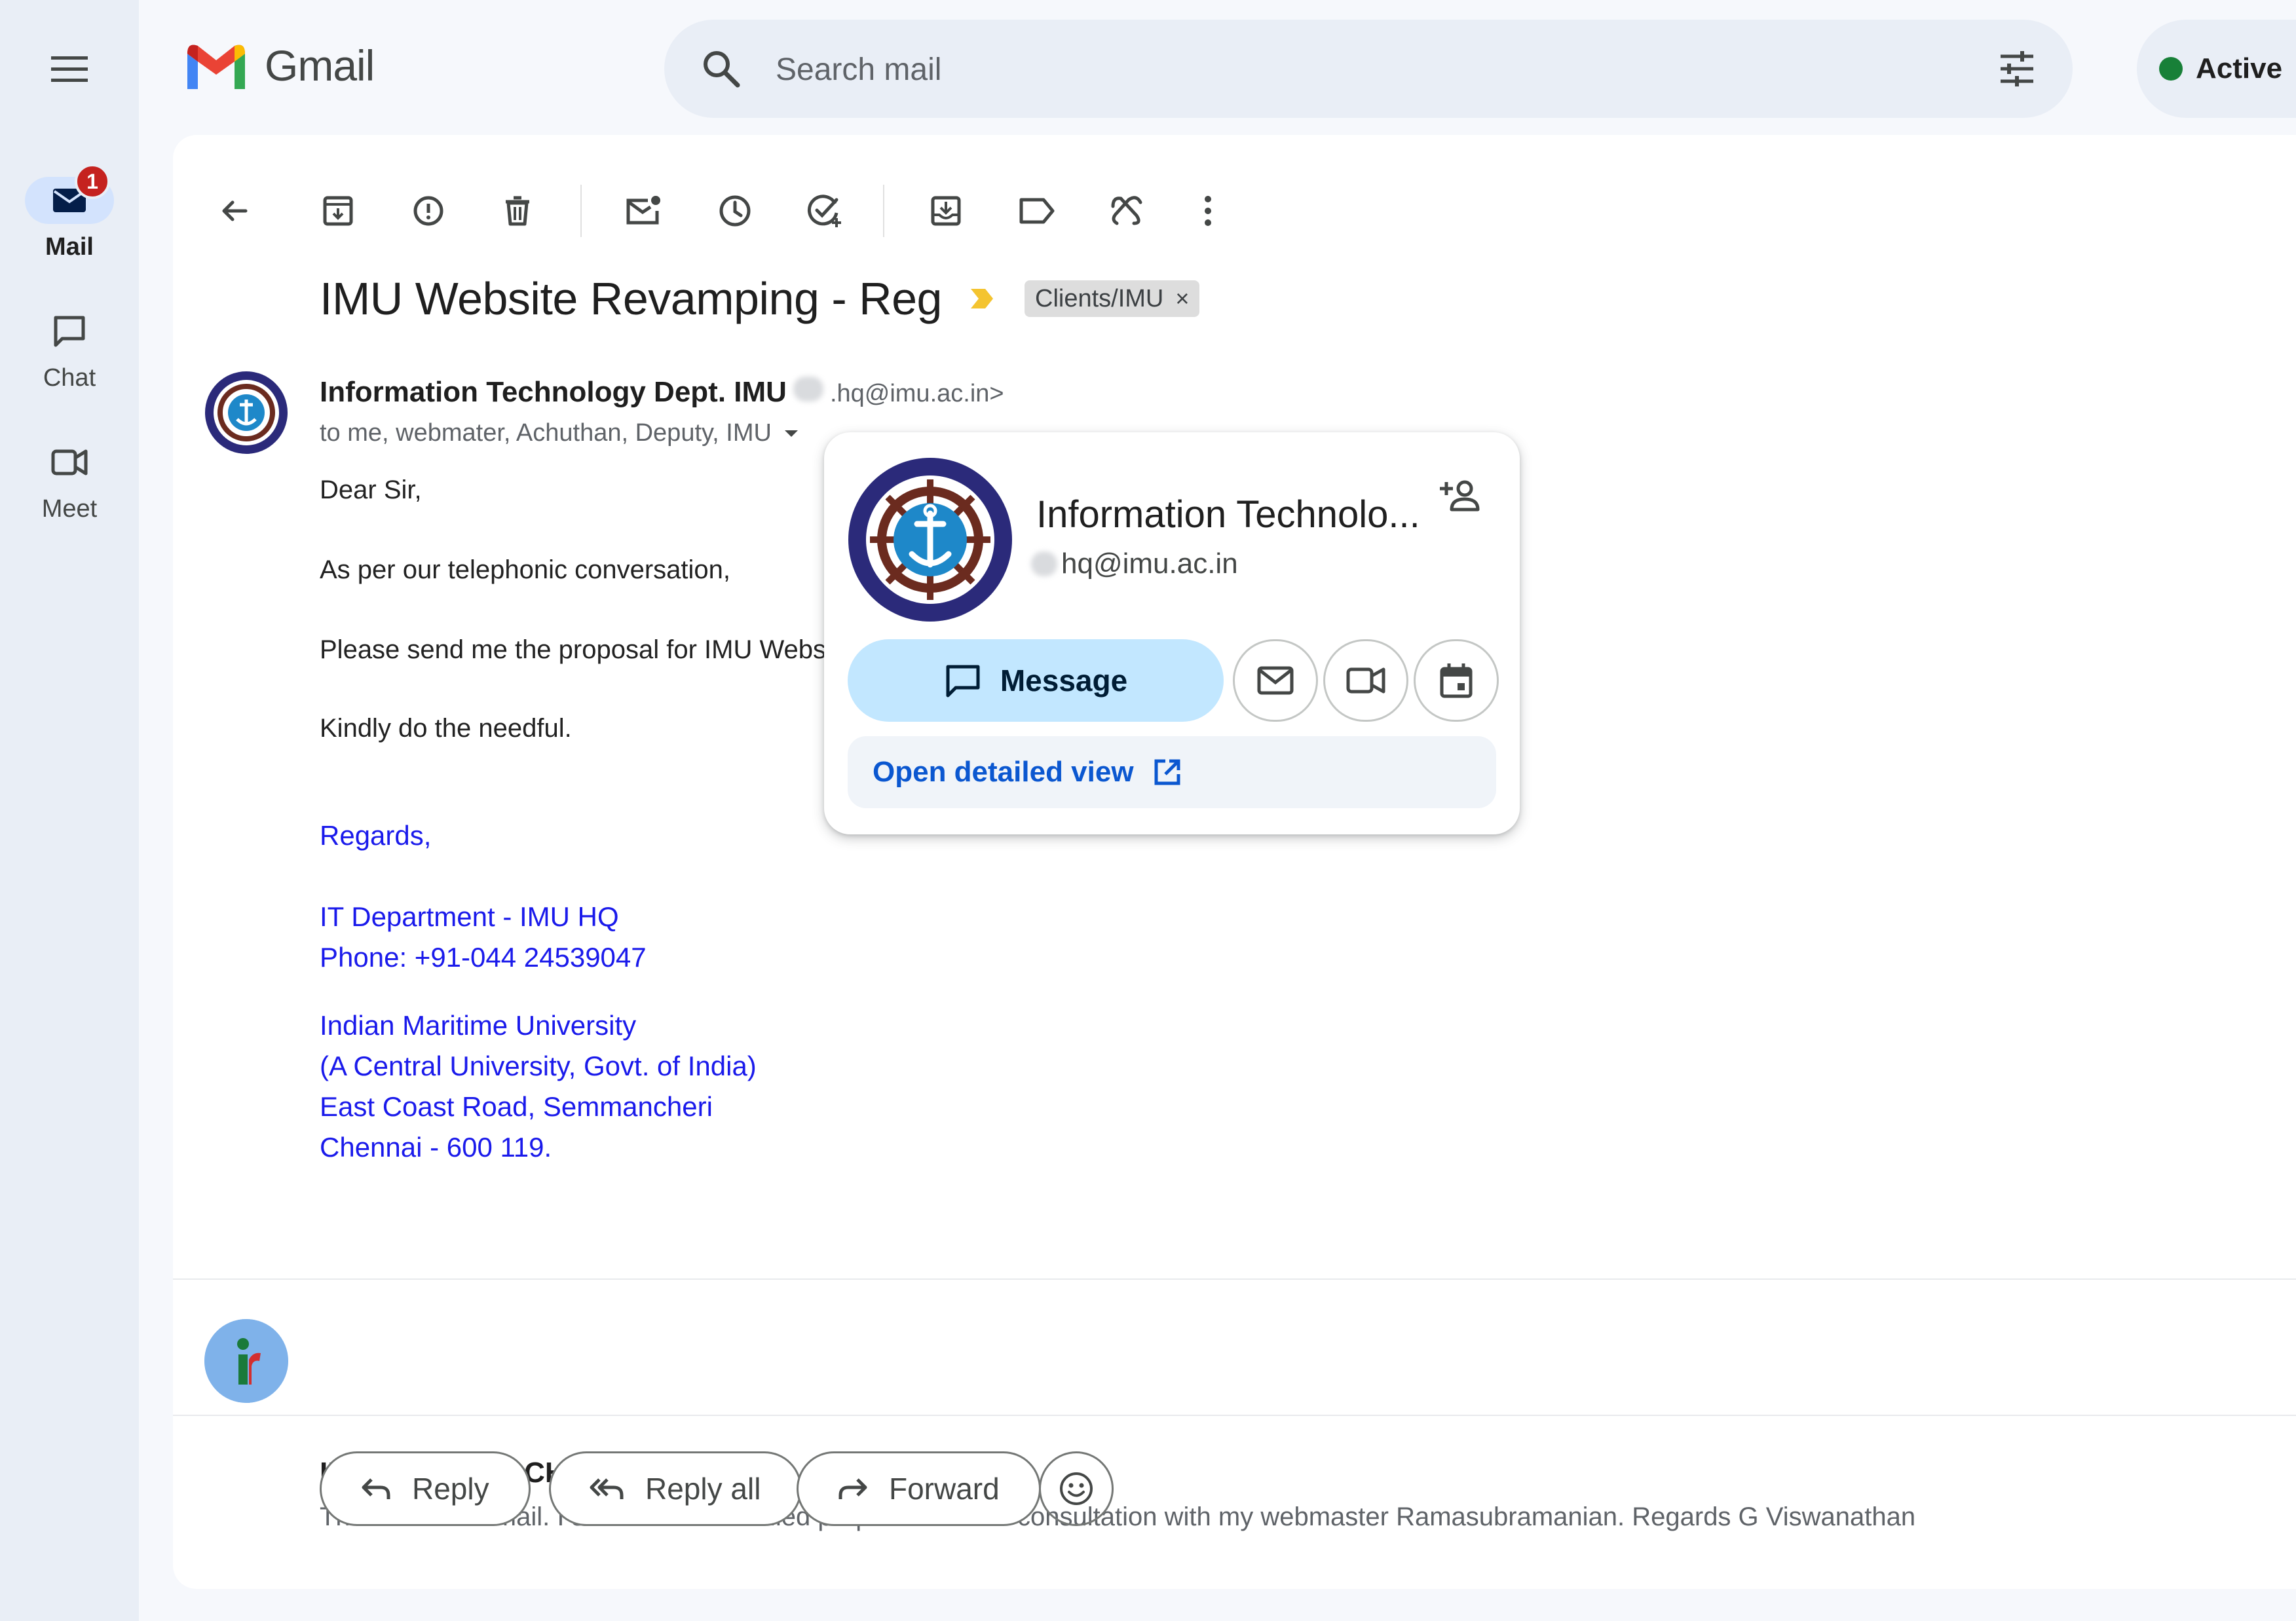 The image size is (2296, 1621). I want to click on mail-outline-icon, so click(1275, 681).